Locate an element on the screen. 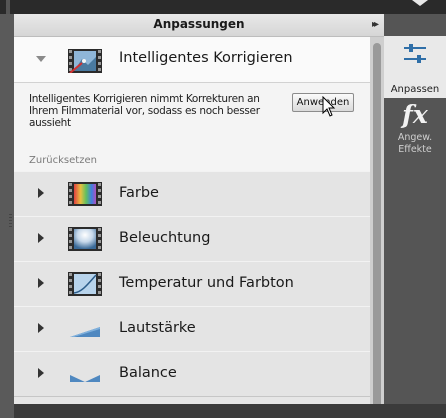 This screenshot has width=446, height=418. section-lautstaerke: Lautstärke is located at coordinates (192, 329).